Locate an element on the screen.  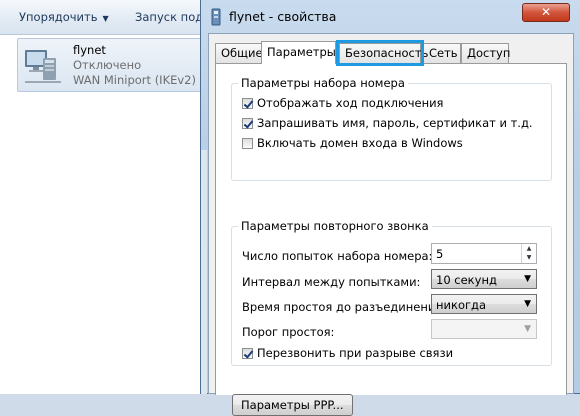
tab-security: Безопасность is located at coordinates (382, 53).